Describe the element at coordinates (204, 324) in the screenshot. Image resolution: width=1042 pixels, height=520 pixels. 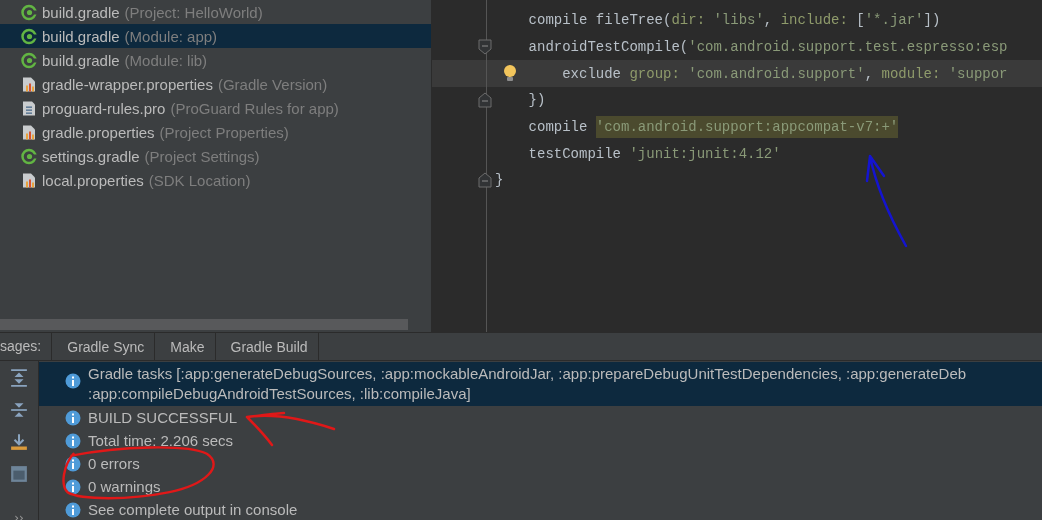
I see `horizontal-scrollbar` at that location.